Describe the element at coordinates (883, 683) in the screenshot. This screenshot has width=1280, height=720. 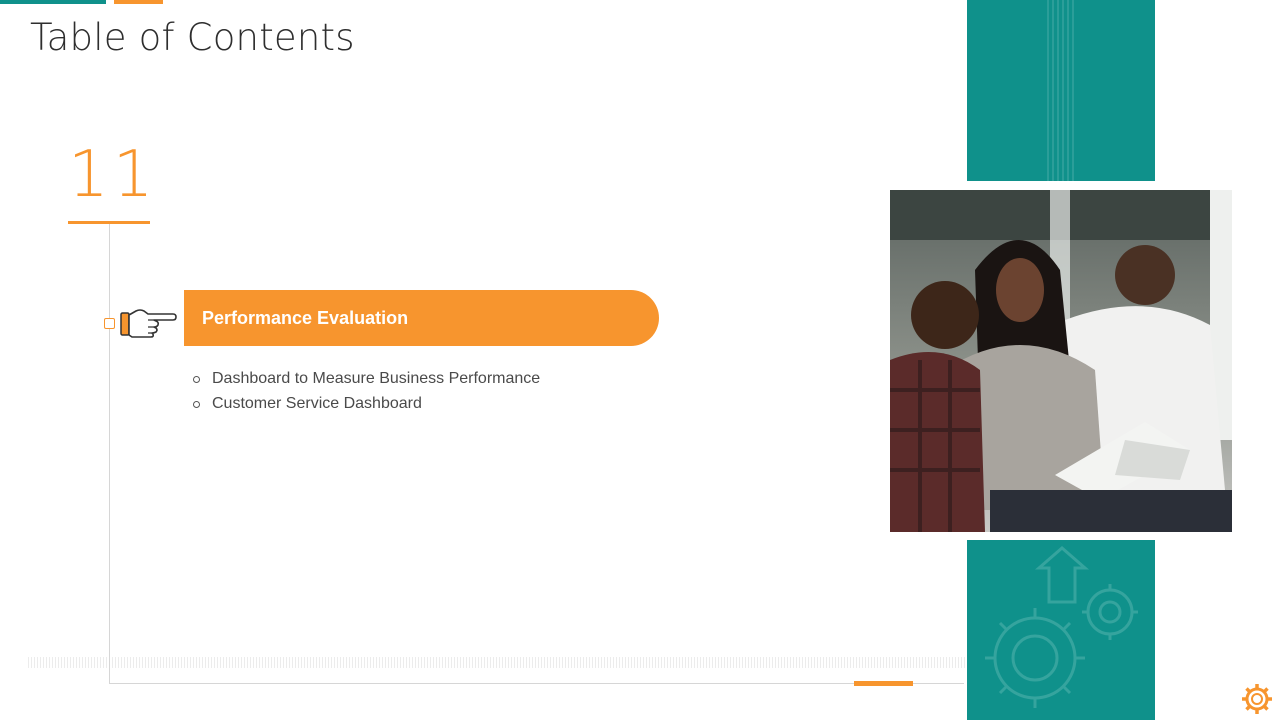
I see `bottom-accent-bar` at that location.